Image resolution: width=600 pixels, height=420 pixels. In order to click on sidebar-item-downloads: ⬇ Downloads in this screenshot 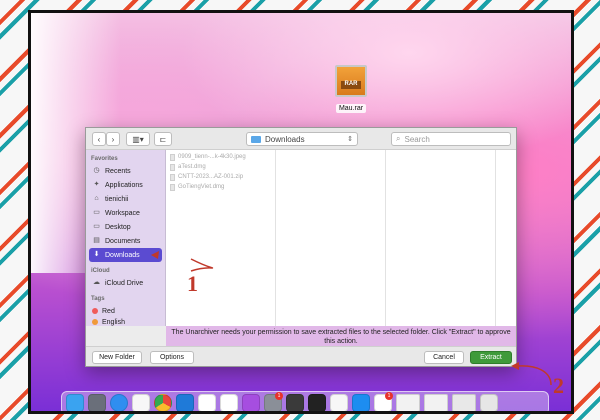, I will do `click(125, 255)`.